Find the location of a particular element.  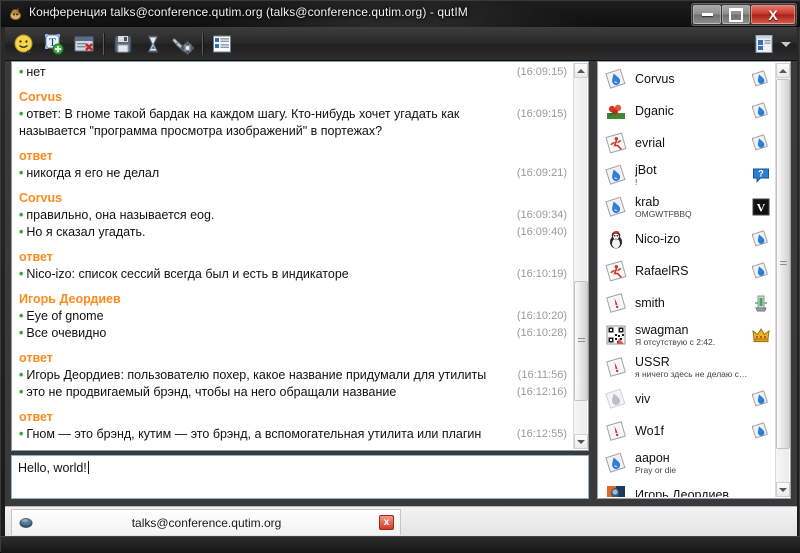

contact-list-button is located at coordinates (222, 44).